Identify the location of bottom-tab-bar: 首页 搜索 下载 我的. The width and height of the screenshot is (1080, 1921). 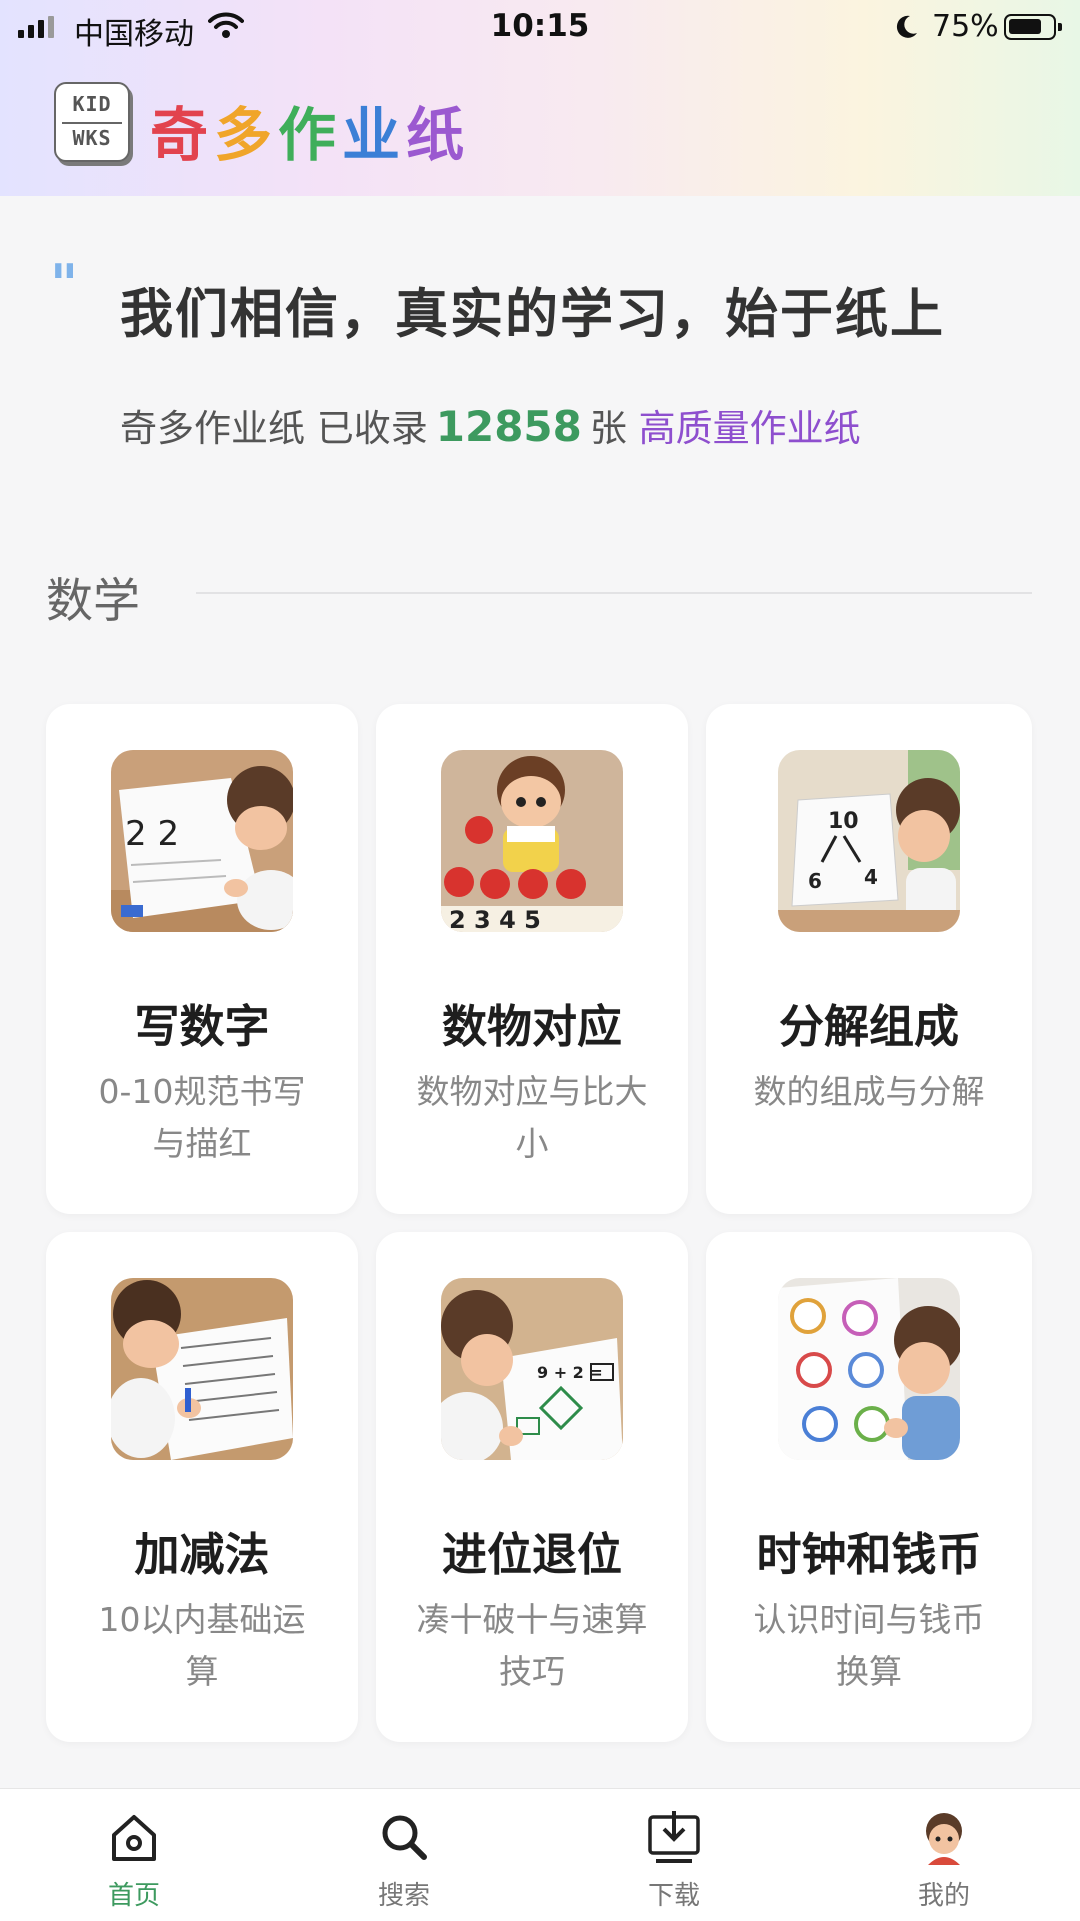
(540, 1854).